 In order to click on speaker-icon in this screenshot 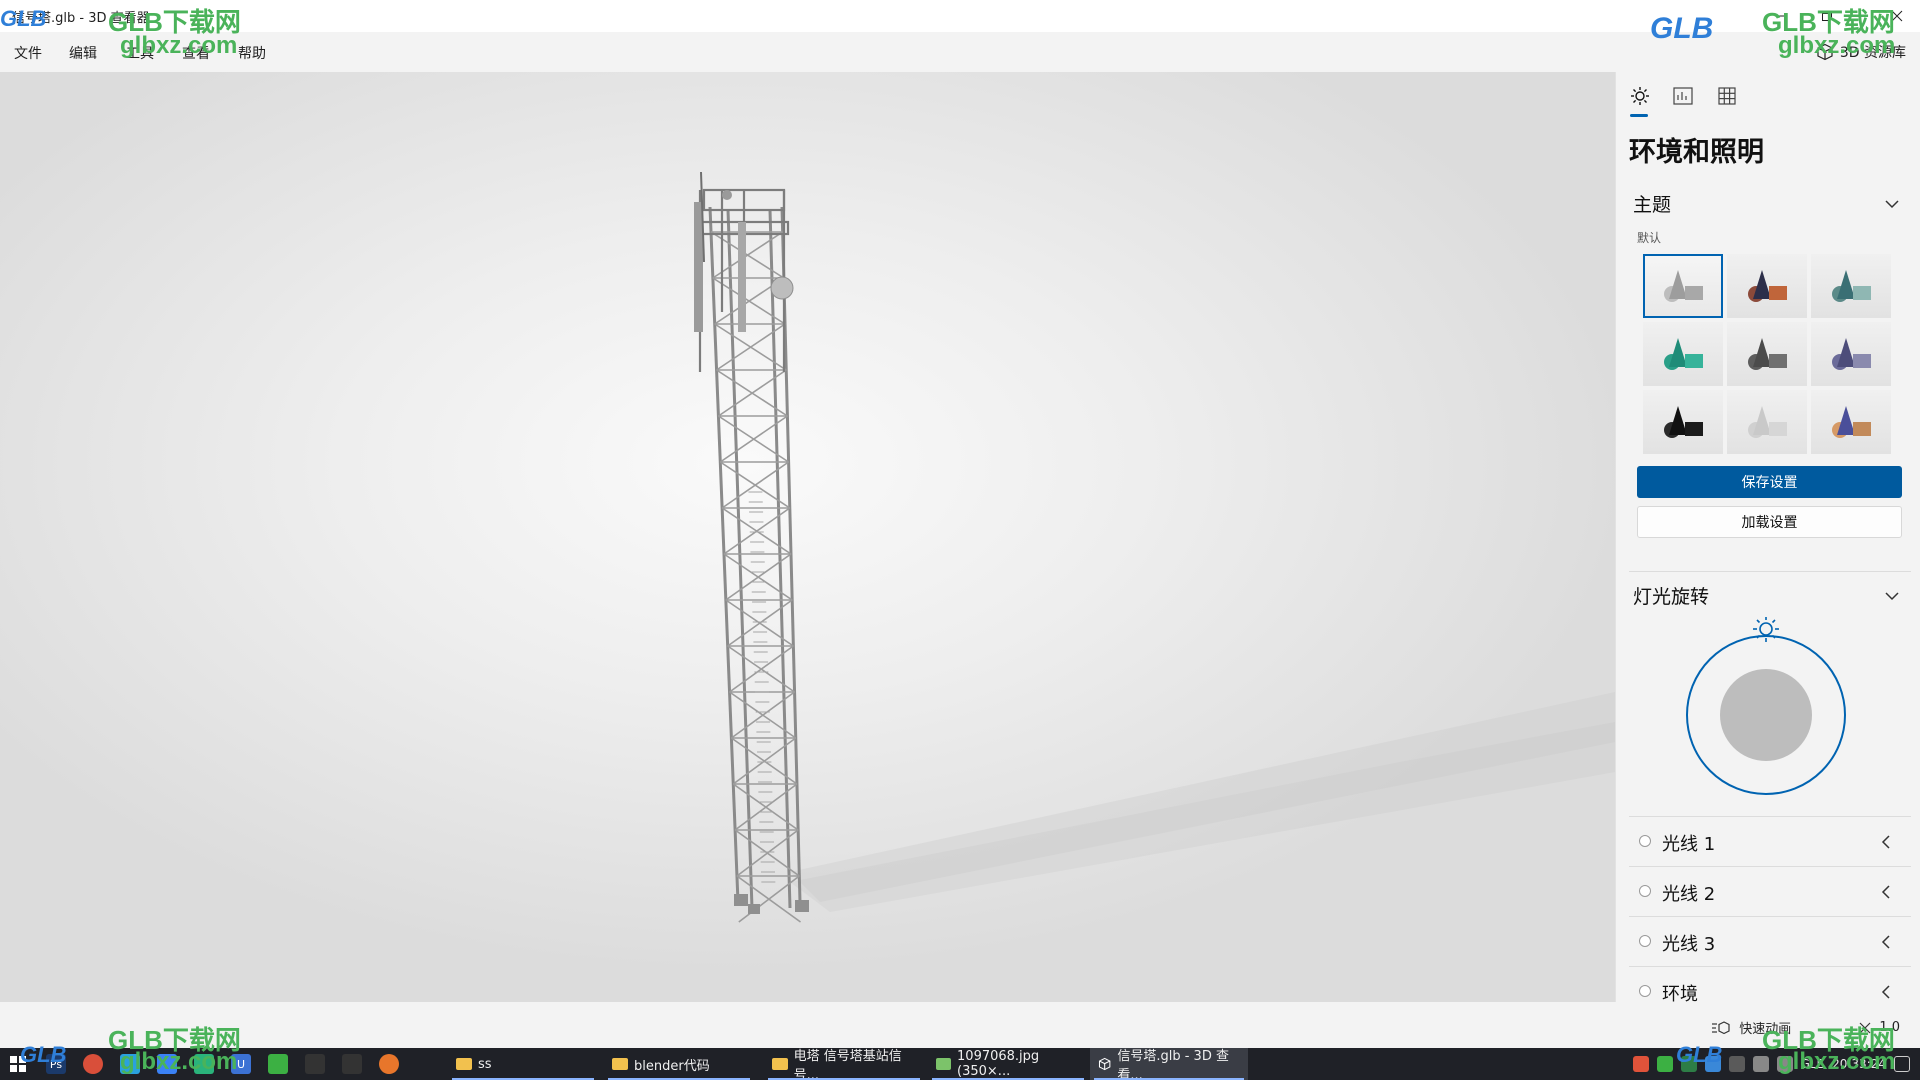, I will do `click(1784, 1064)`.